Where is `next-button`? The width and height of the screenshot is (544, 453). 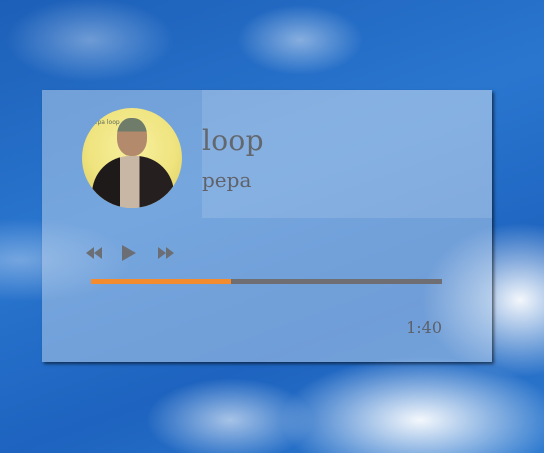 next-button is located at coordinates (166, 253).